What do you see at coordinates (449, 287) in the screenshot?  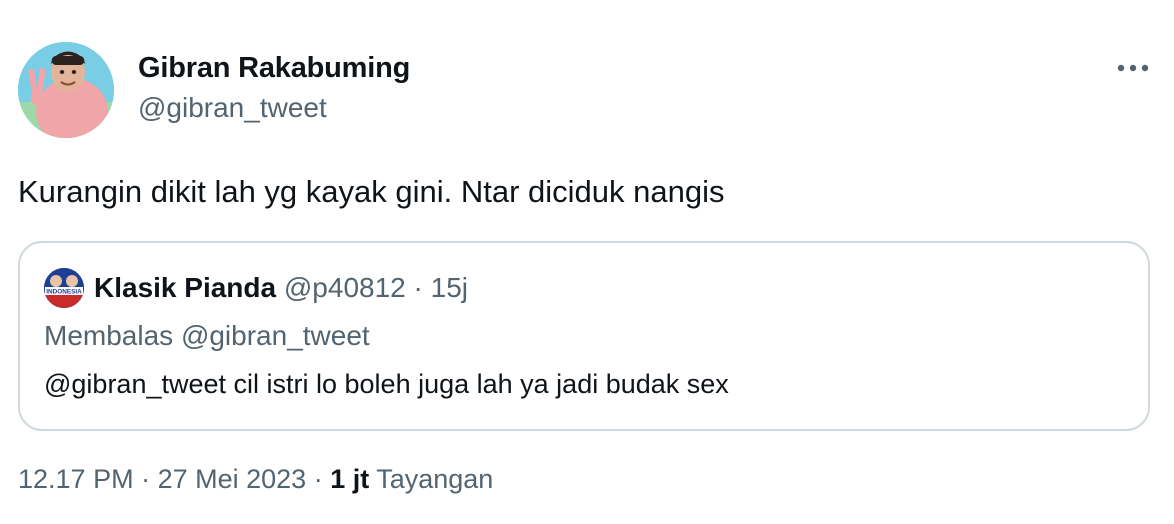 I see `quote-time: 15j` at bounding box center [449, 287].